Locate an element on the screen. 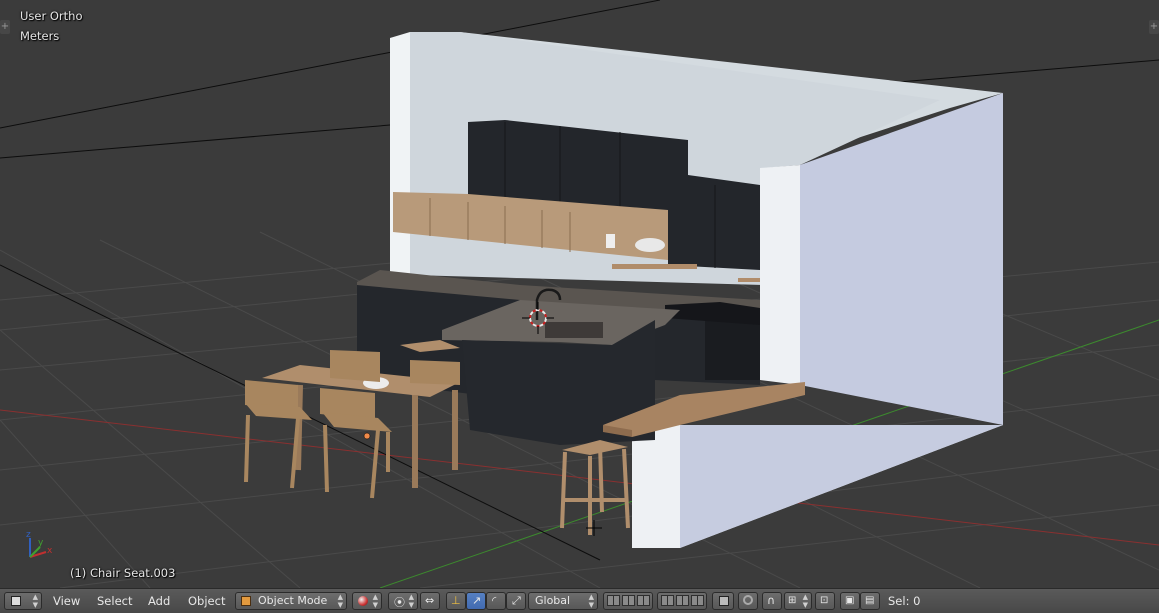  cube-icon is located at coordinates (16, 601).